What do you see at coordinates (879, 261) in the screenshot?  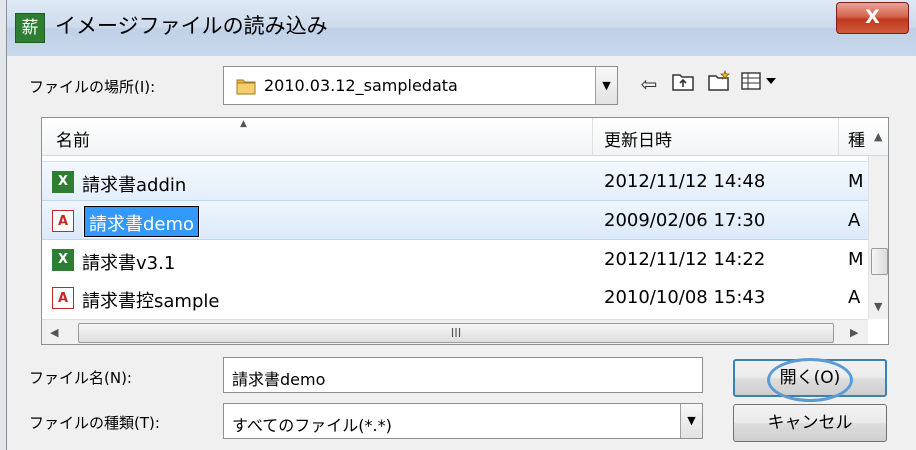 I see `vertical-scroll-thumb` at bounding box center [879, 261].